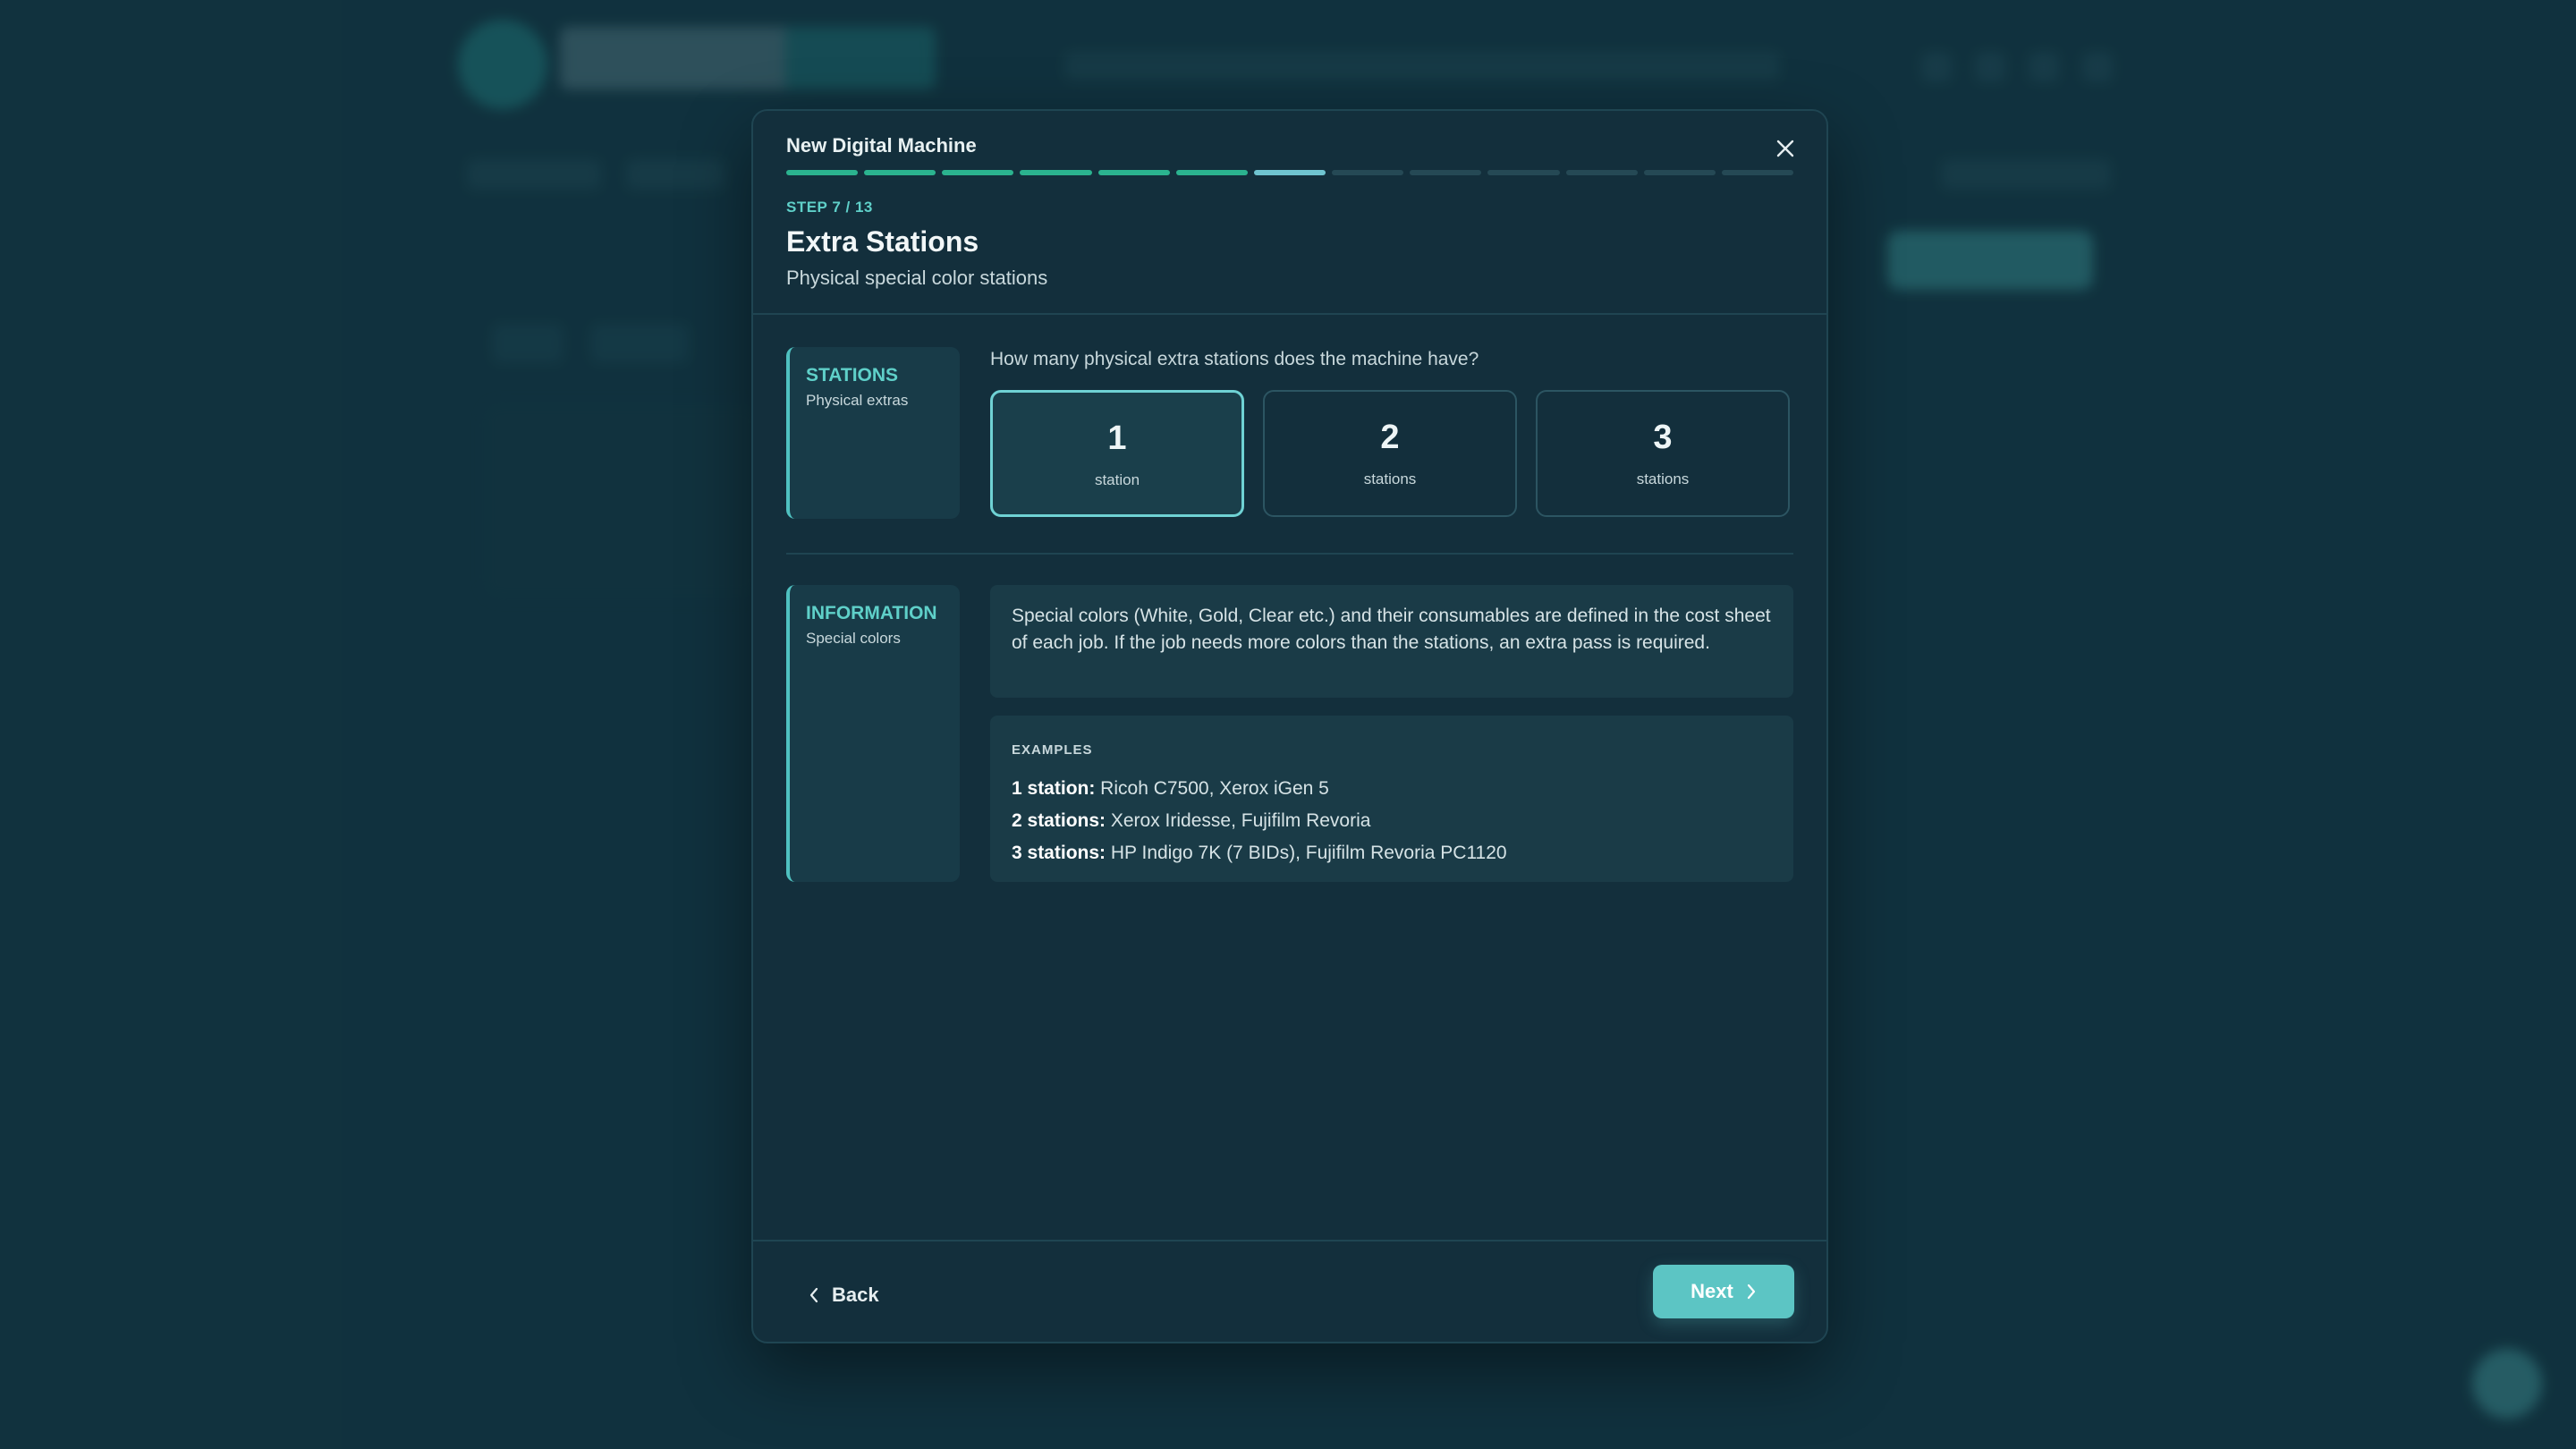 The image size is (2576, 1449). I want to click on chevron-right-icon, so click(1751, 1292).